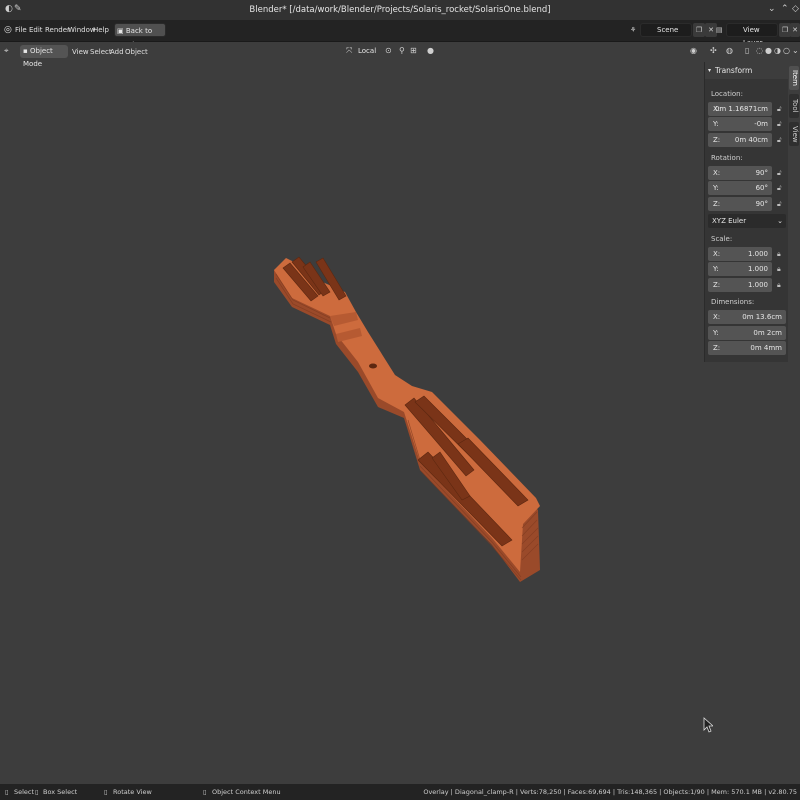 The width and height of the screenshot is (800, 800). Describe the element at coordinates (779, 109) in the screenshot. I see `lock-location-x-icon: 🔓︎` at that location.